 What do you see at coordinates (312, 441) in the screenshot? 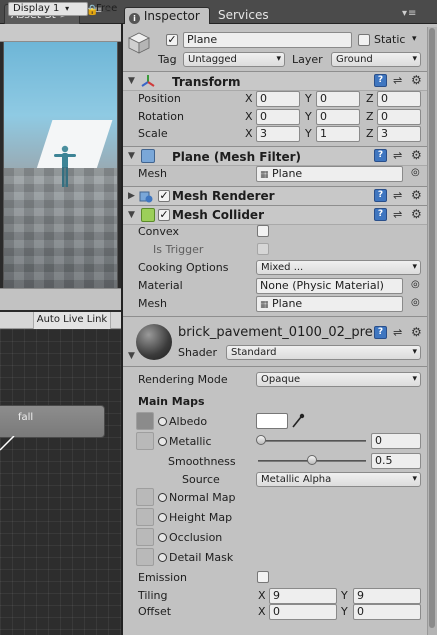
I see `metallic-slider-track` at bounding box center [312, 441].